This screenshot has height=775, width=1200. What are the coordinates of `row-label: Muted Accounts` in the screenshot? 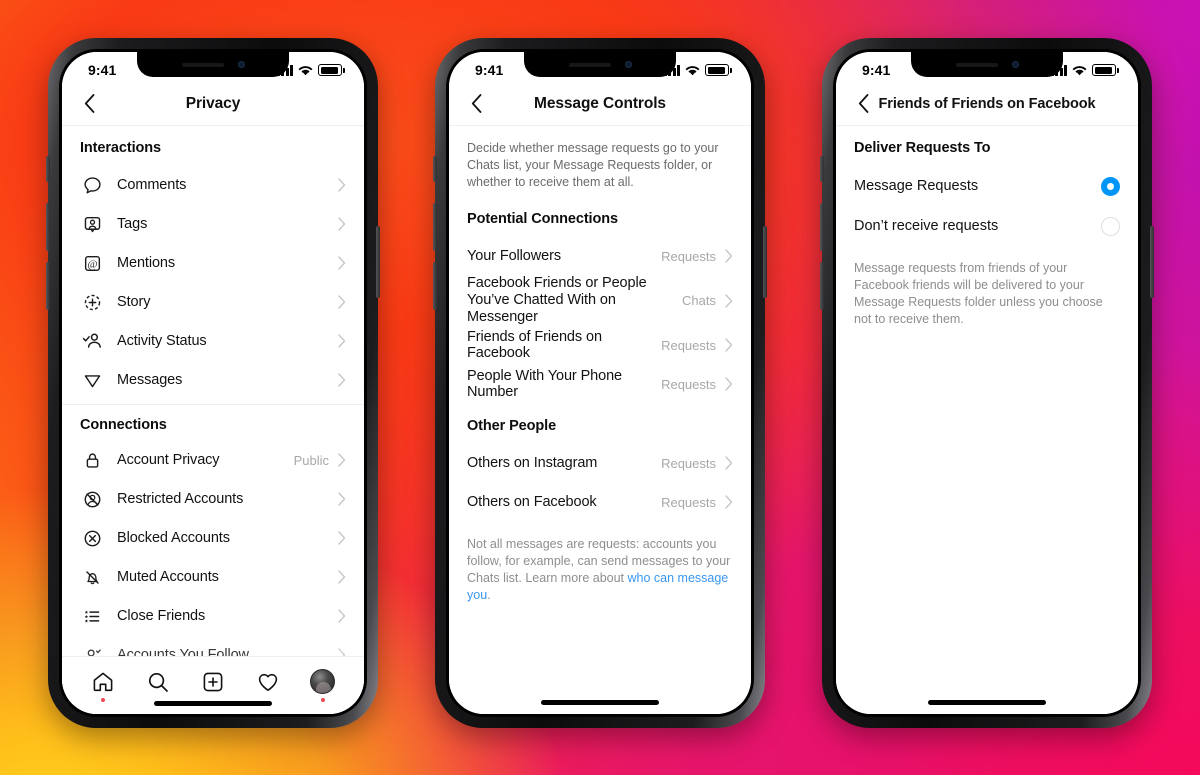 It's located at (168, 577).